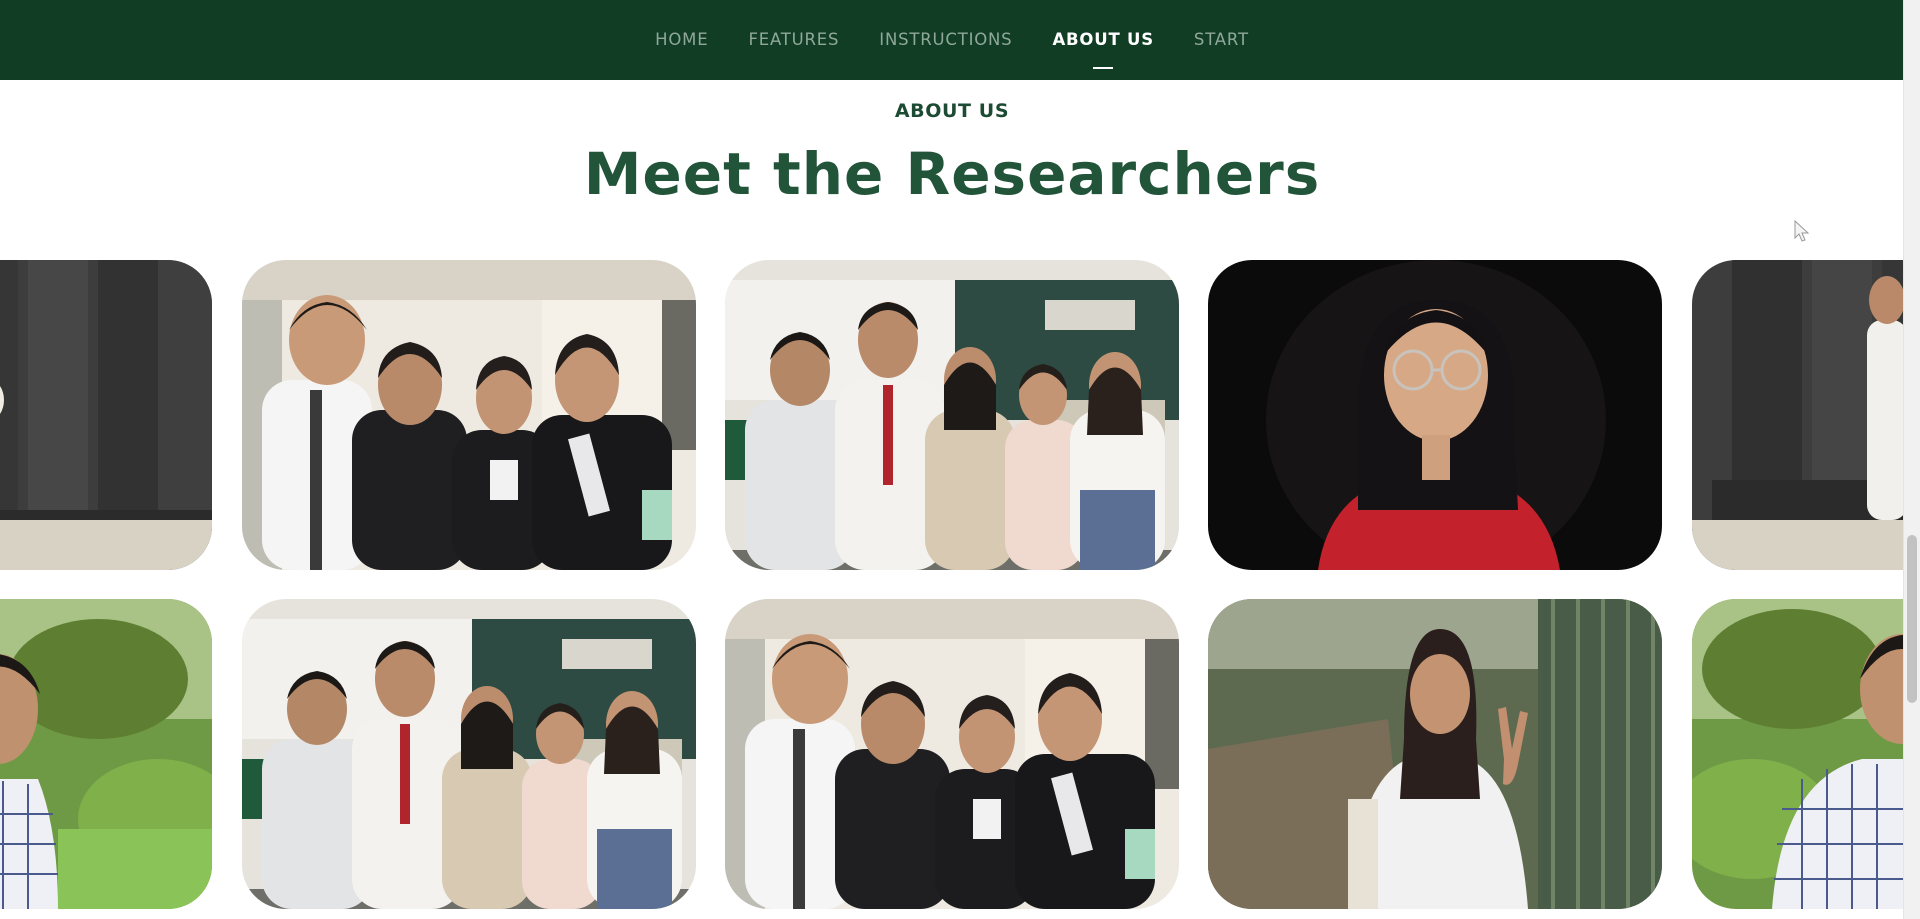 This screenshot has width=1920, height=919. What do you see at coordinates (681, 39) in the screenshot?
I see `nav-item-home: HOME` at bounding box center [681, 39].